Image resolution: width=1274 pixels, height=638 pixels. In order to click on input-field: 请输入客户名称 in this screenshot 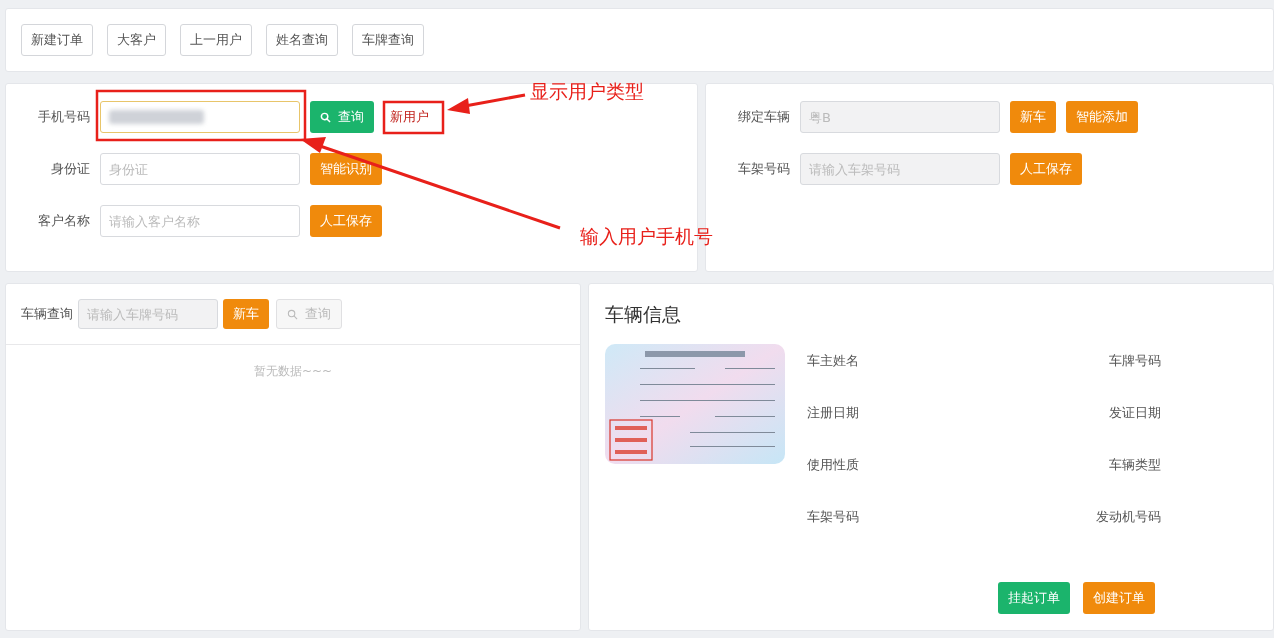, I will do `click(200, 221)`.